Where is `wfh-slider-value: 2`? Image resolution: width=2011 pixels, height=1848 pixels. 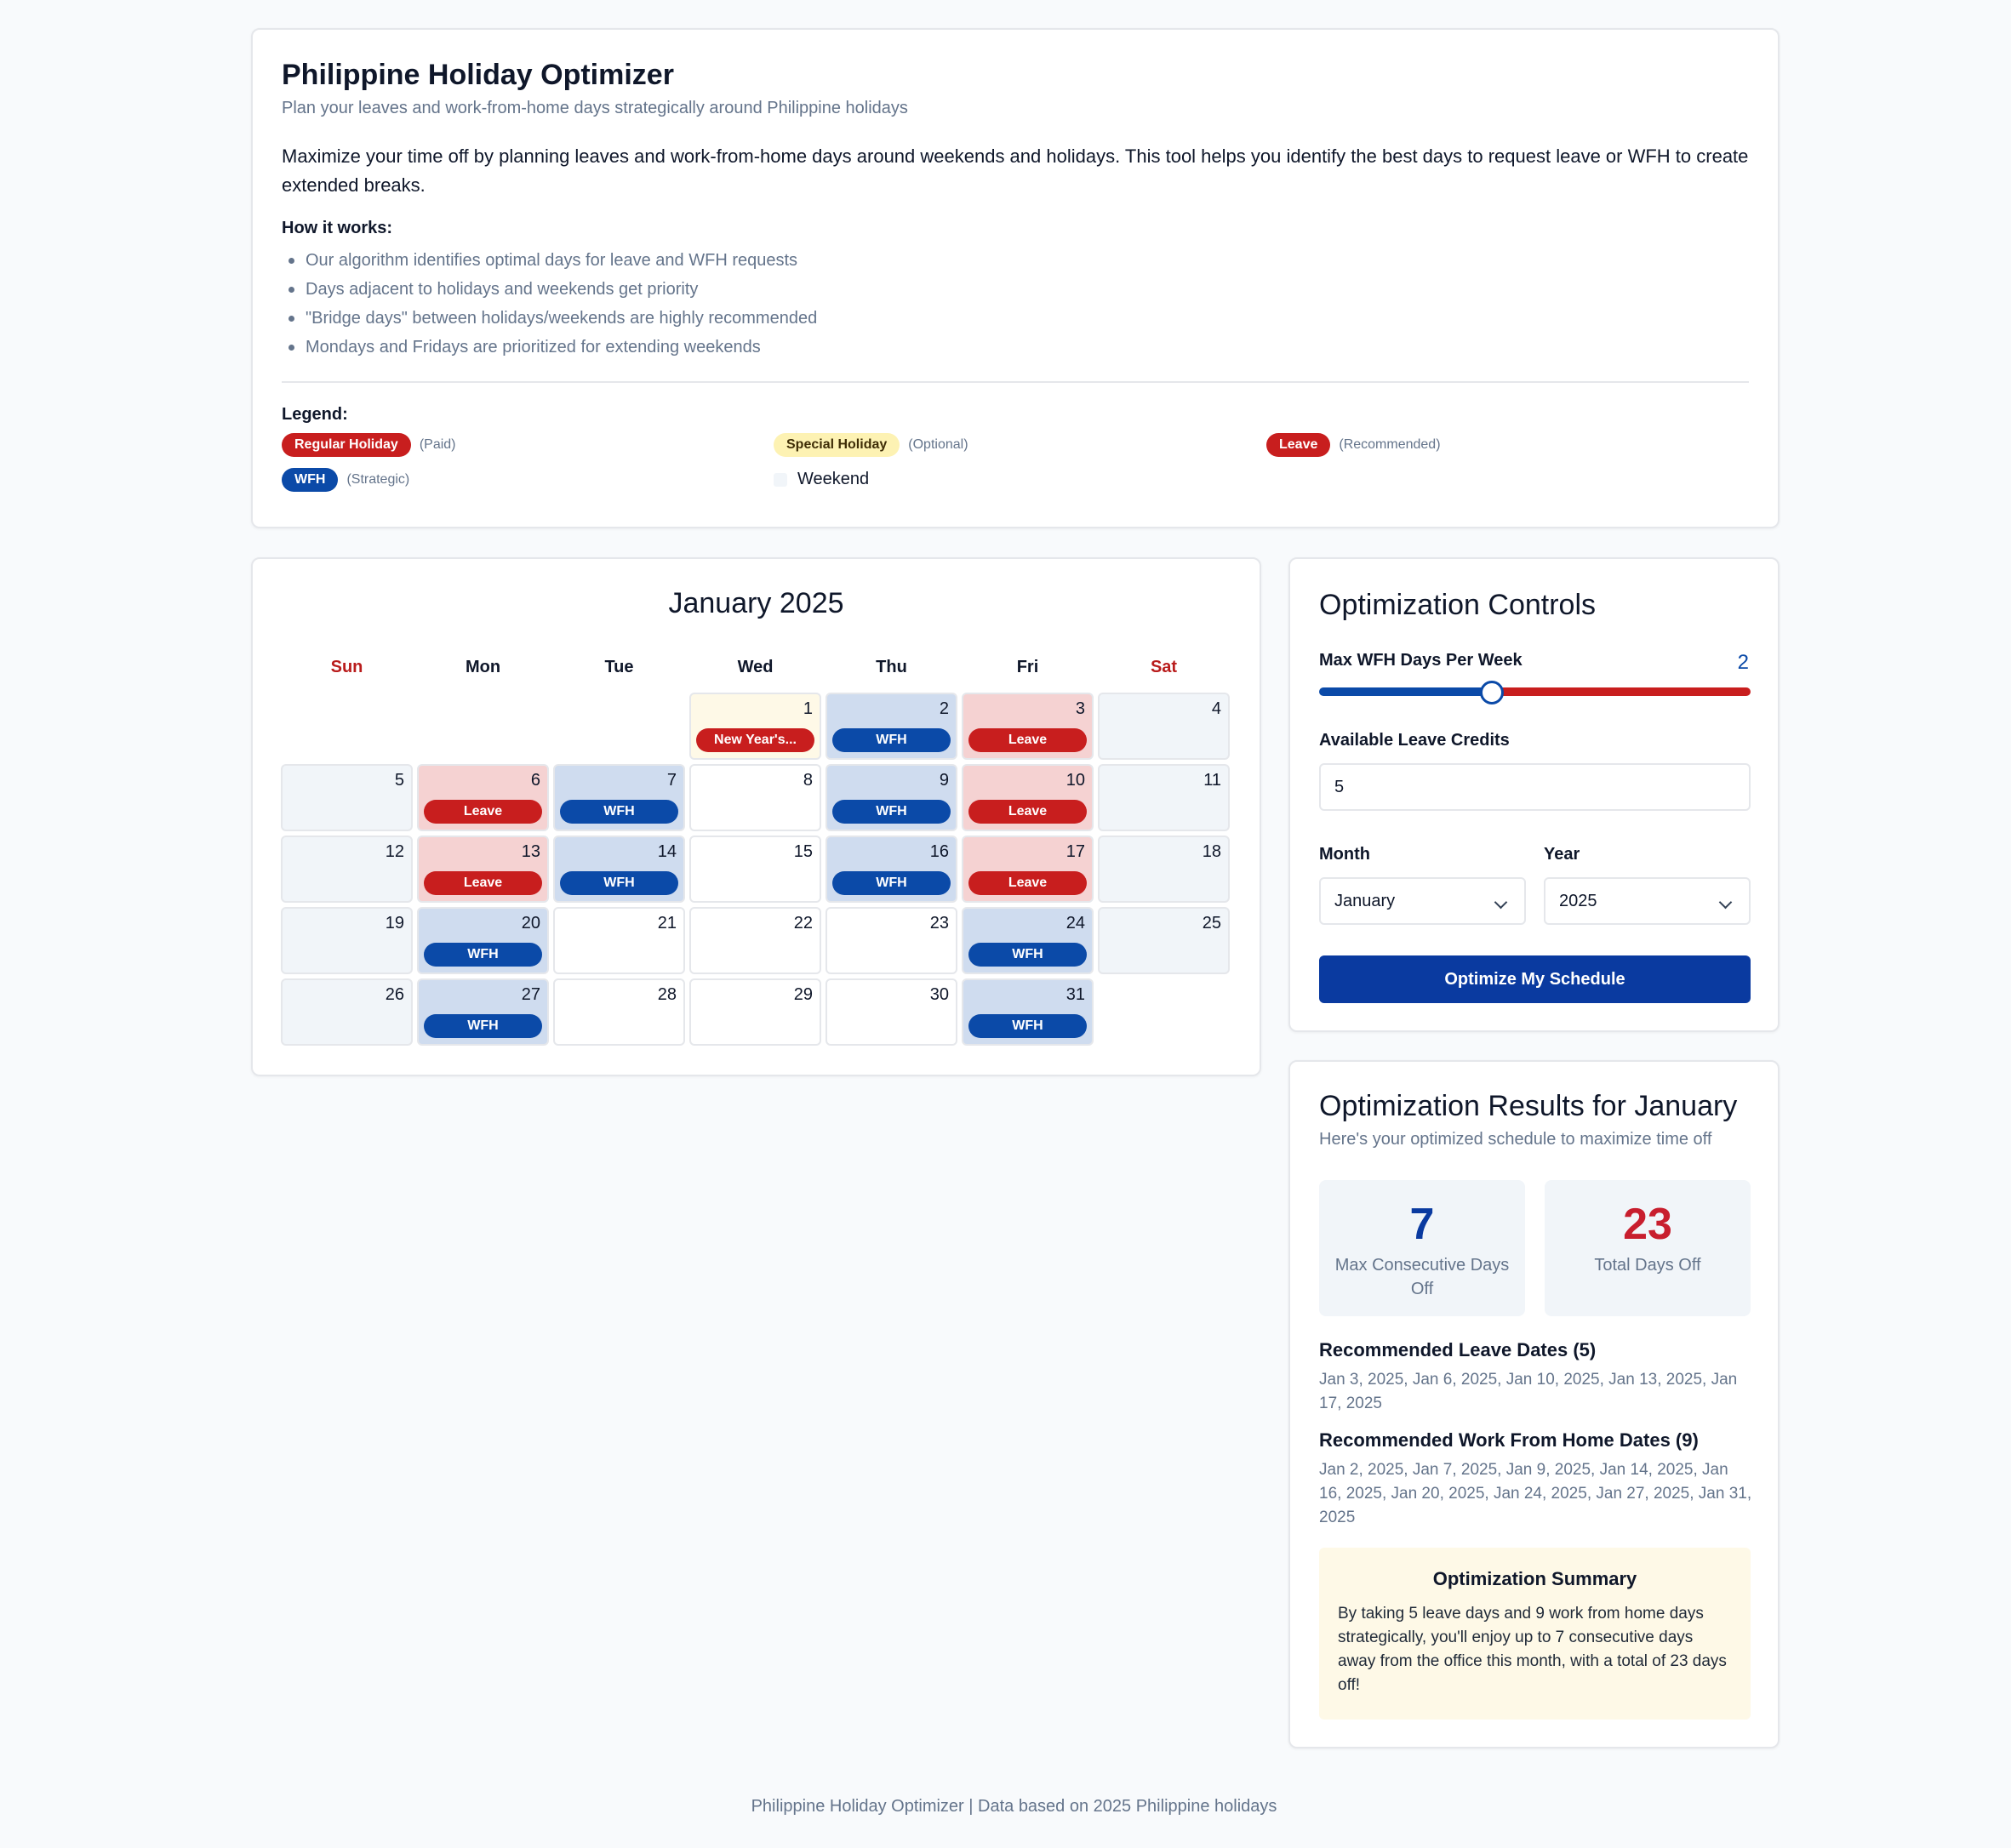 wfh-slider-value: 2 is located at coordinates (1743, 662).